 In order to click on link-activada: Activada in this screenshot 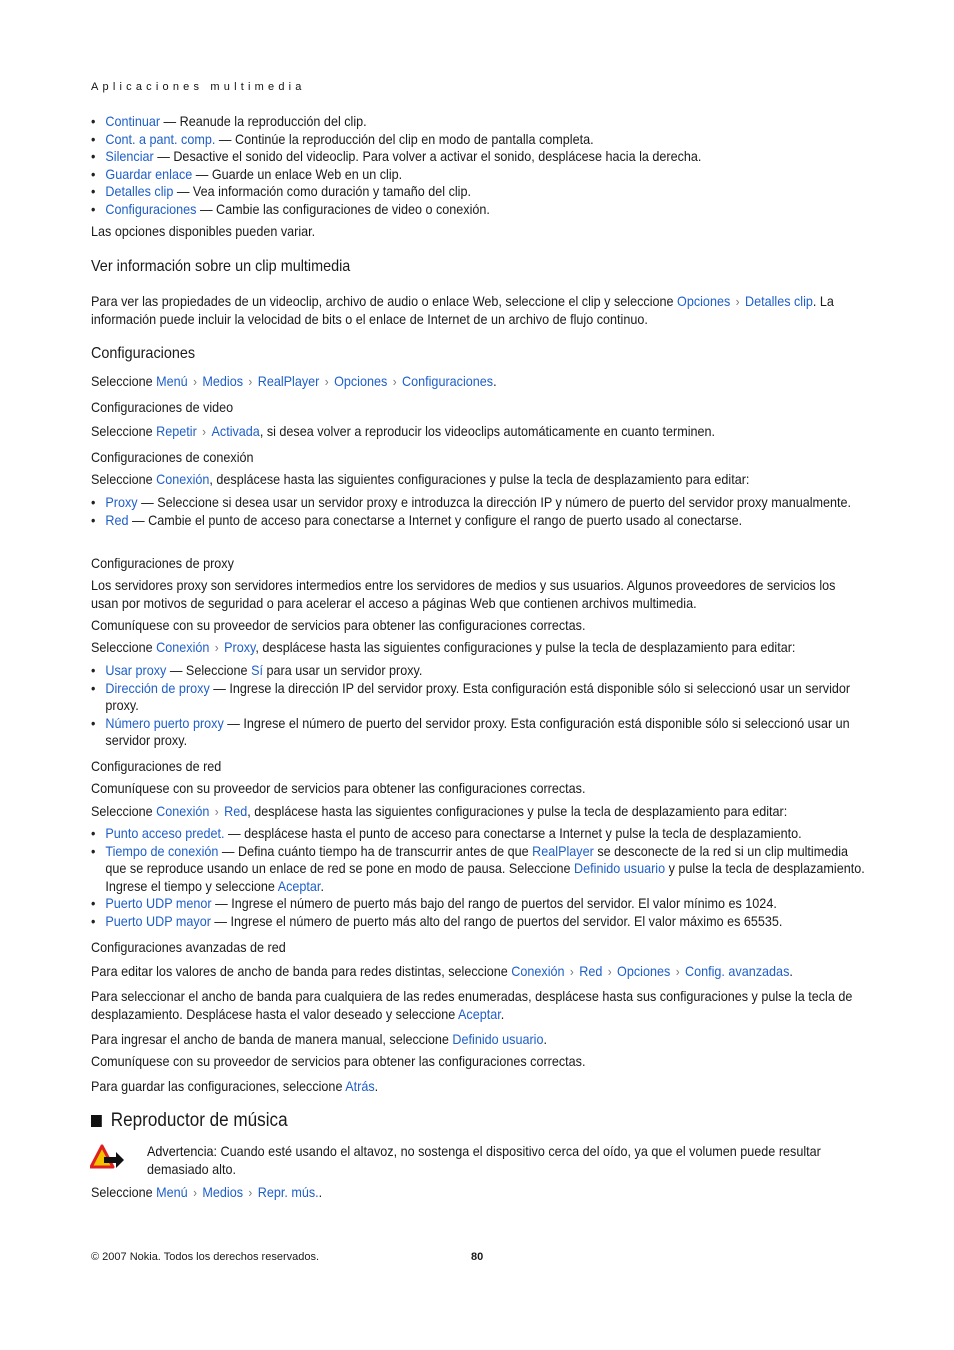, I will do `click(235, 431)`.